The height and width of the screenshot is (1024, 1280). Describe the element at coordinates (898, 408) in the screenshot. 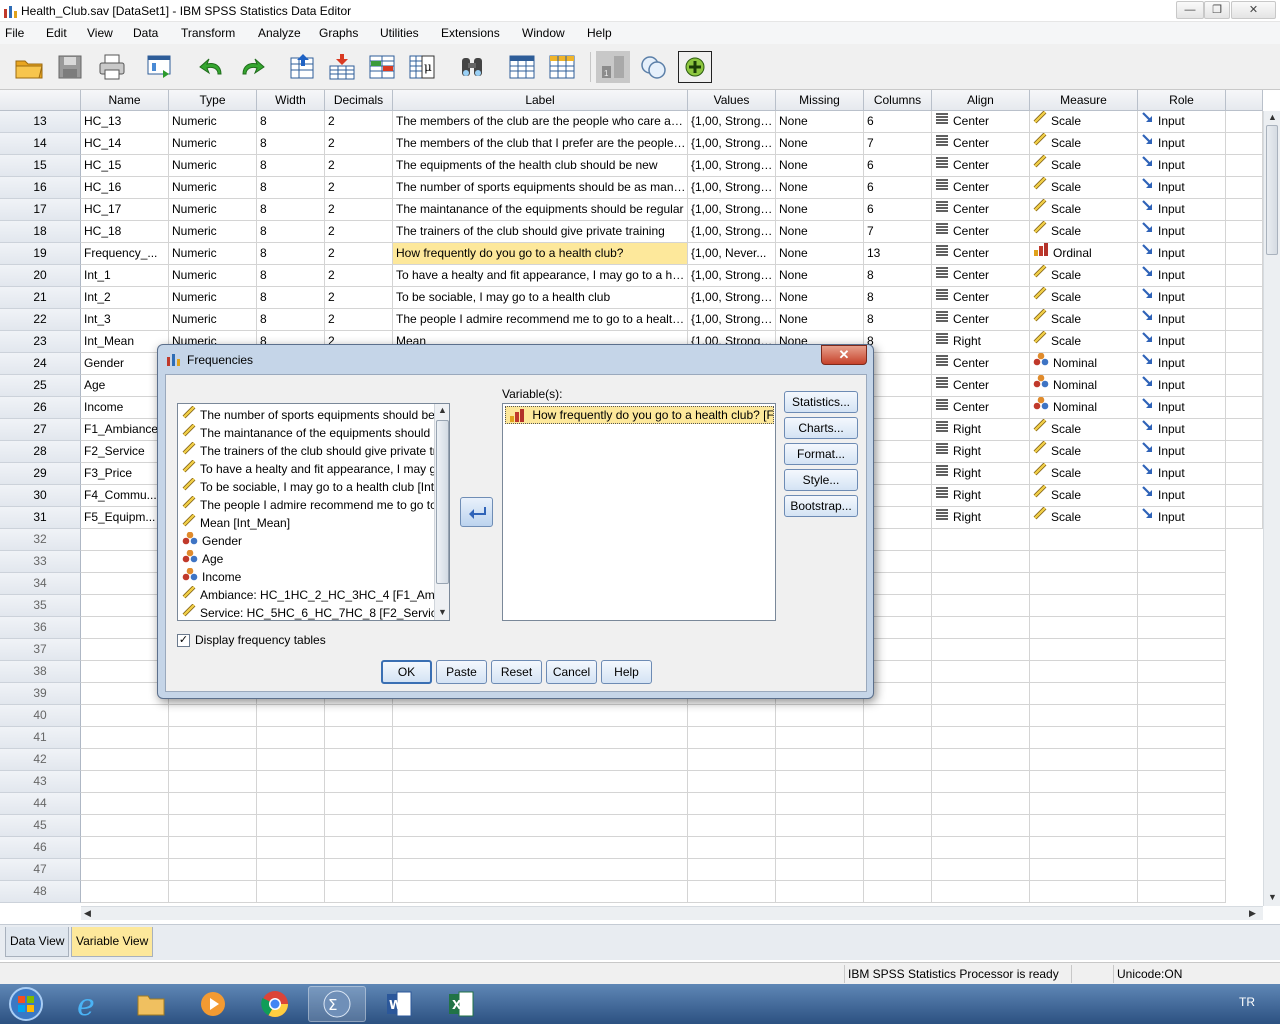

I see `cell-columns` at that location.